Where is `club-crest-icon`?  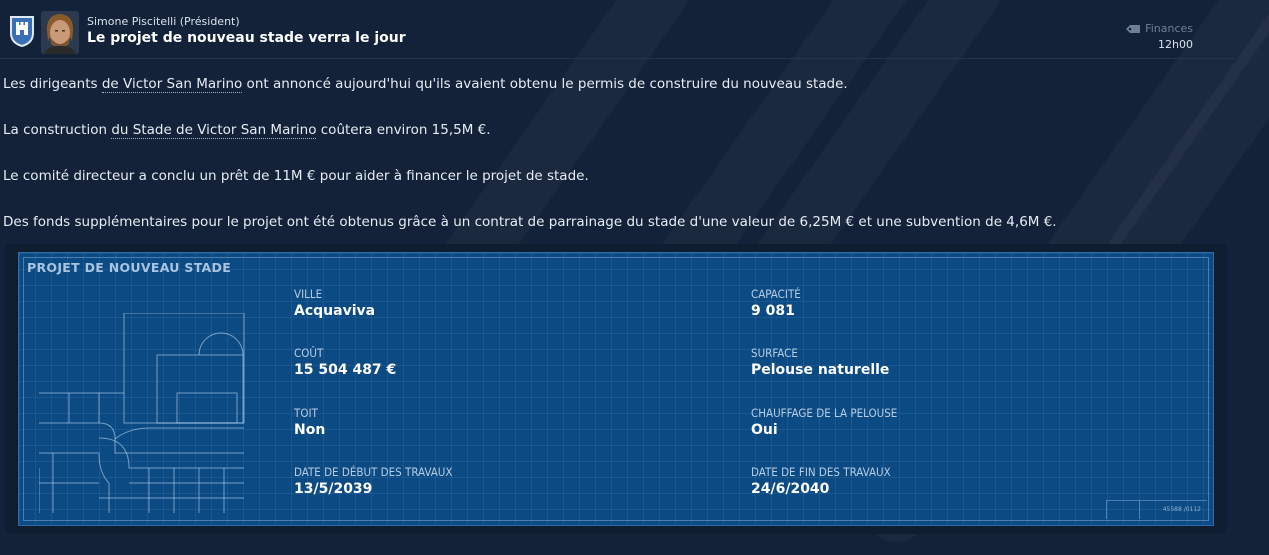 club-crest-icon is located at coordinates (22, 31).